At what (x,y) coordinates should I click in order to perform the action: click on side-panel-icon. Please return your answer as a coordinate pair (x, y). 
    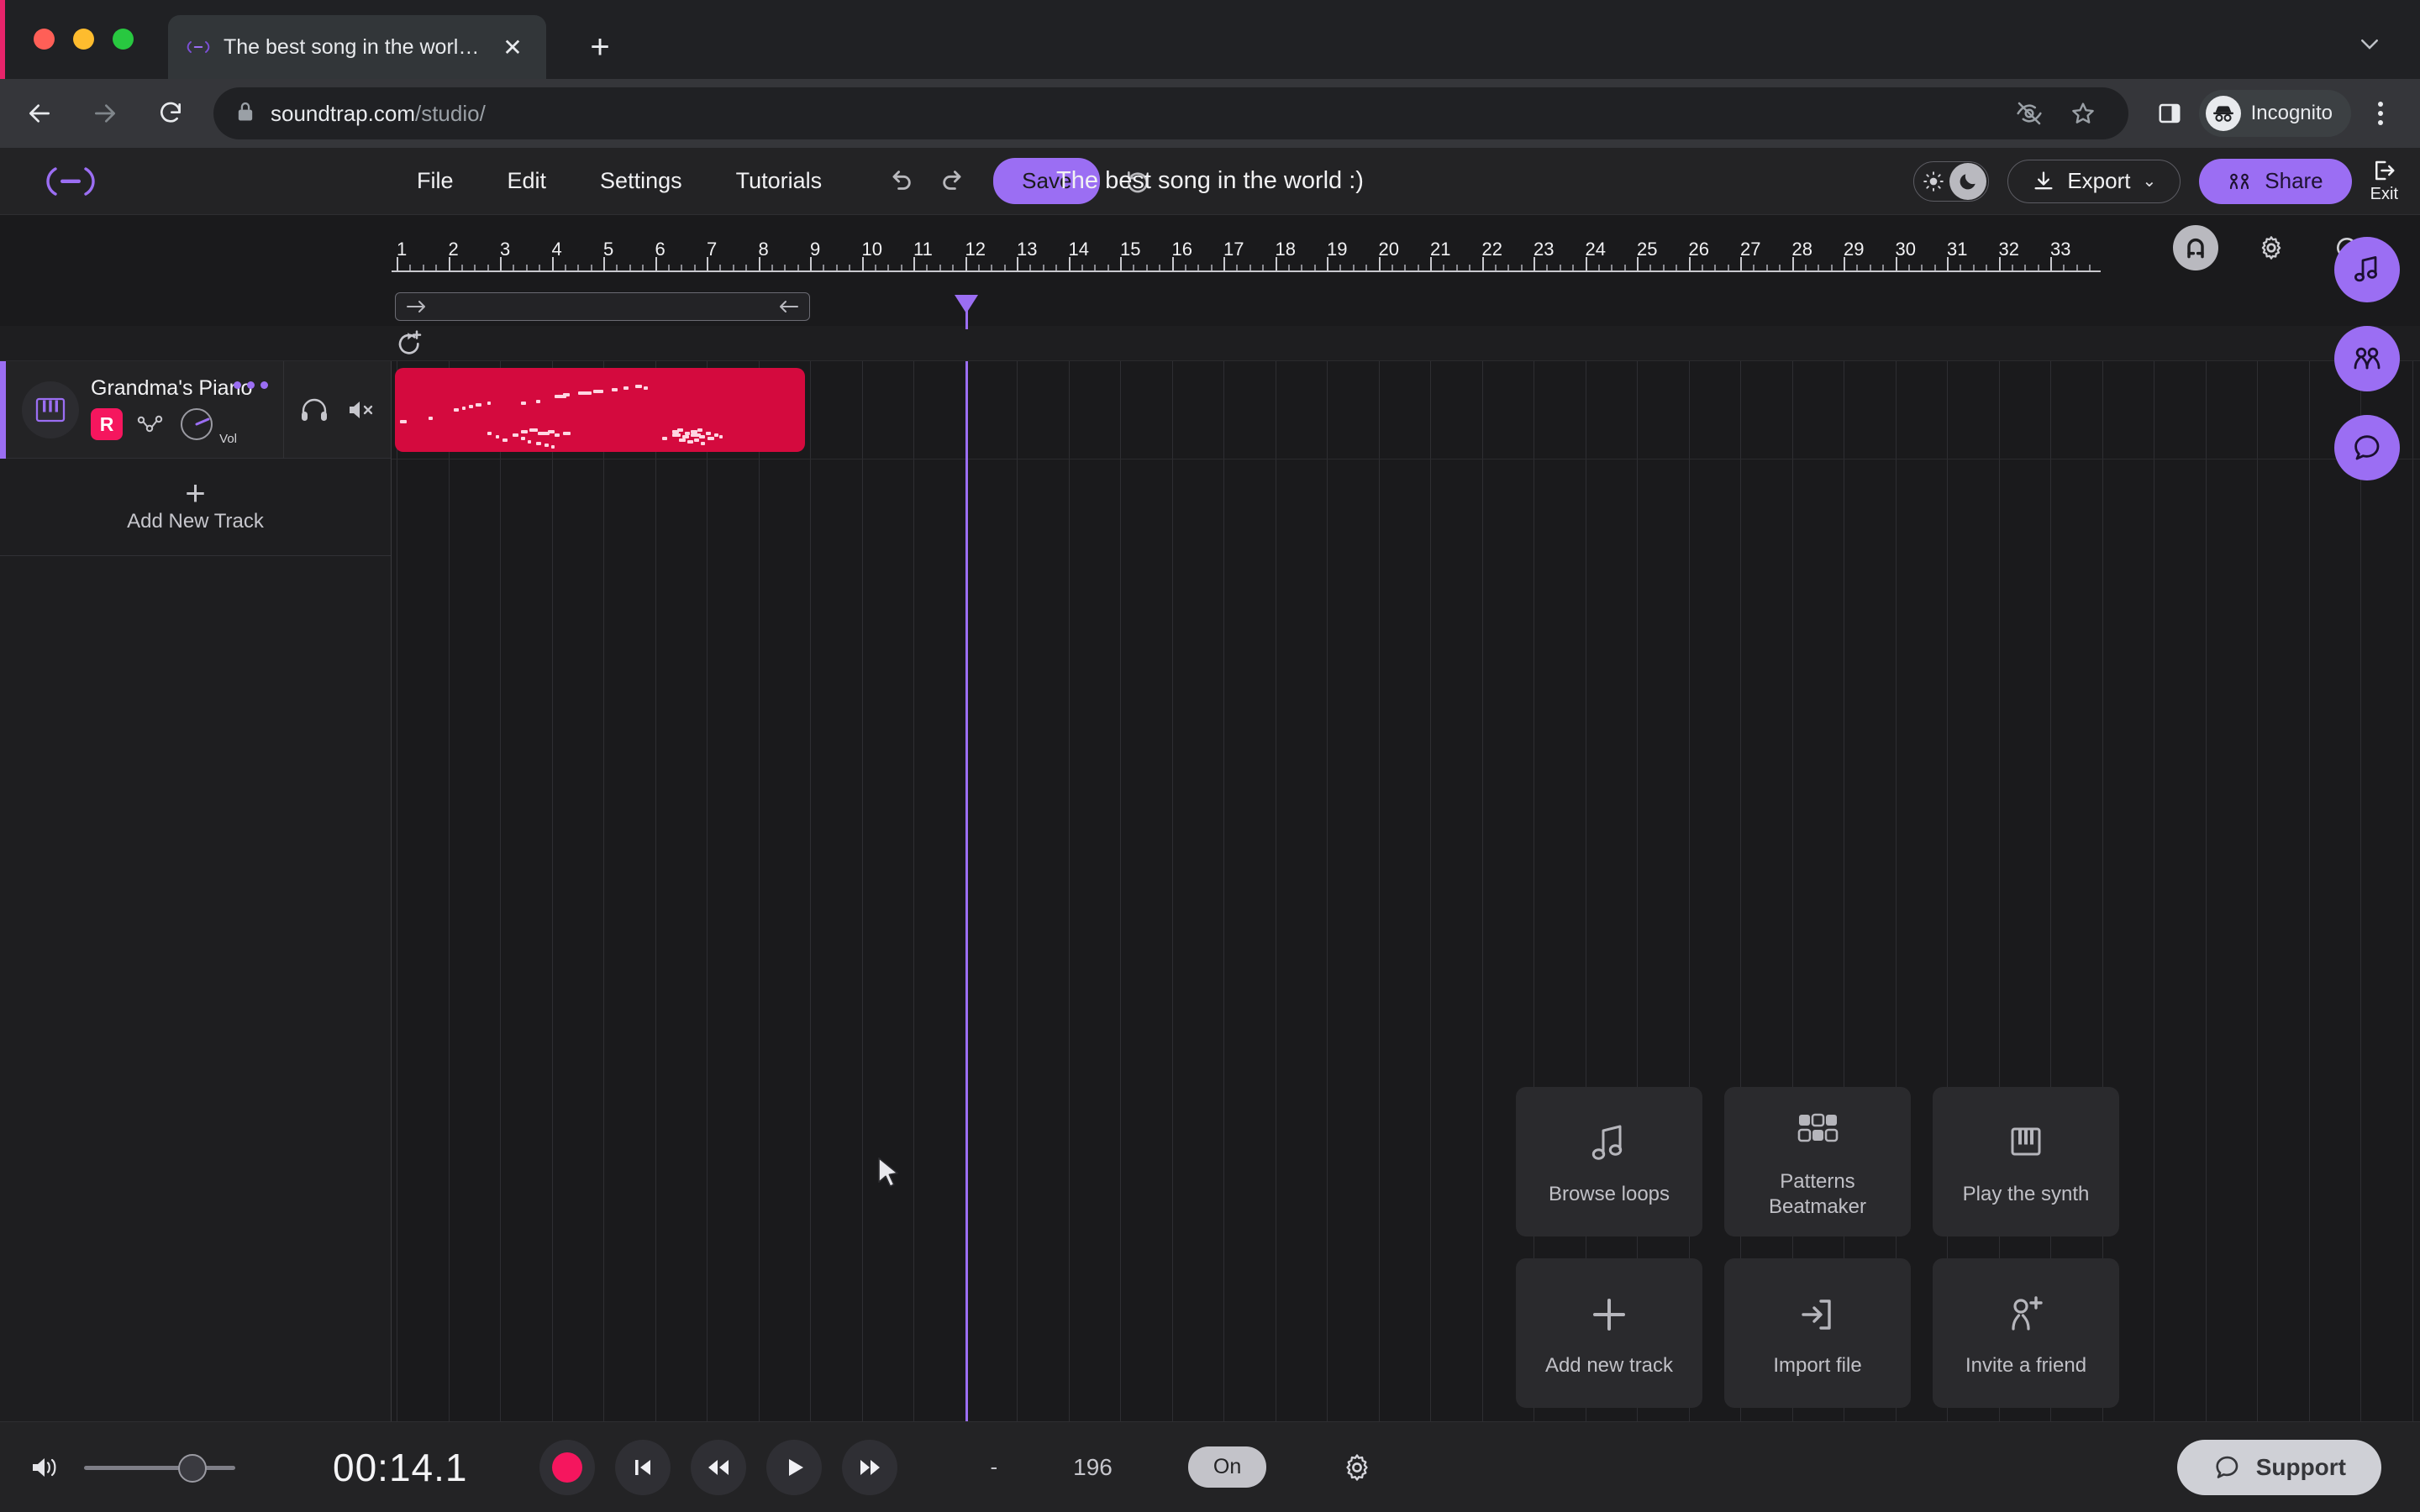
    Looking at the image, I should click on (2169, 113).